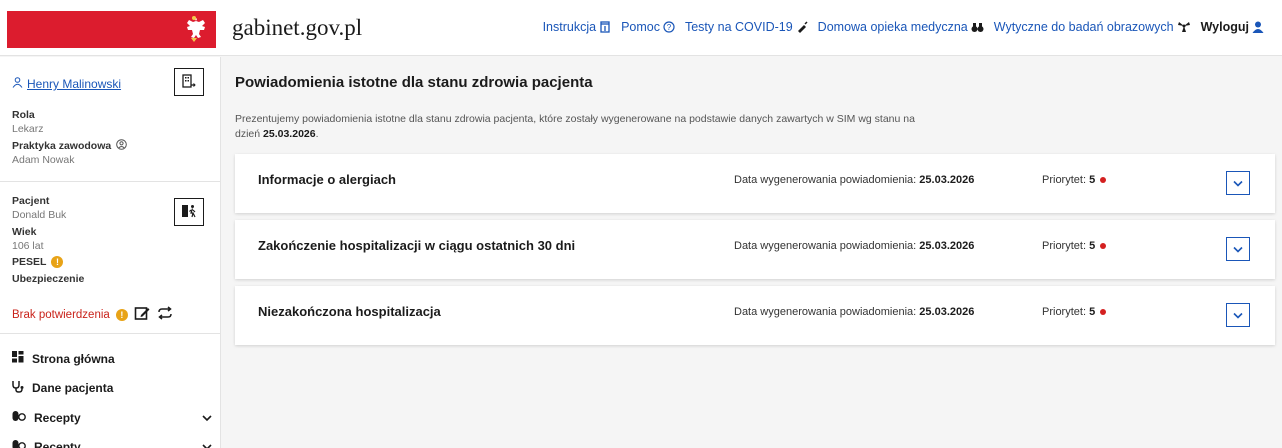 The image size is (1282, 448). I want to click on nav-link-pomoc: Pomoc ?, so click(648, 27).